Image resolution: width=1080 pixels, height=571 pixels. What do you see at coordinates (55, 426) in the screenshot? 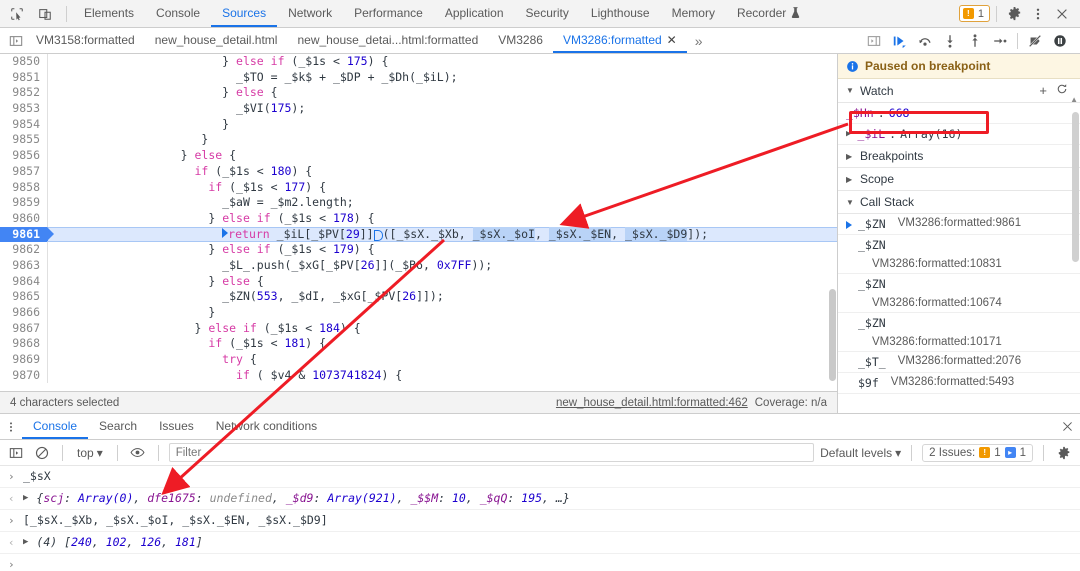
I see `drawer-tab-console: Console` at bounding box center [55, 426].